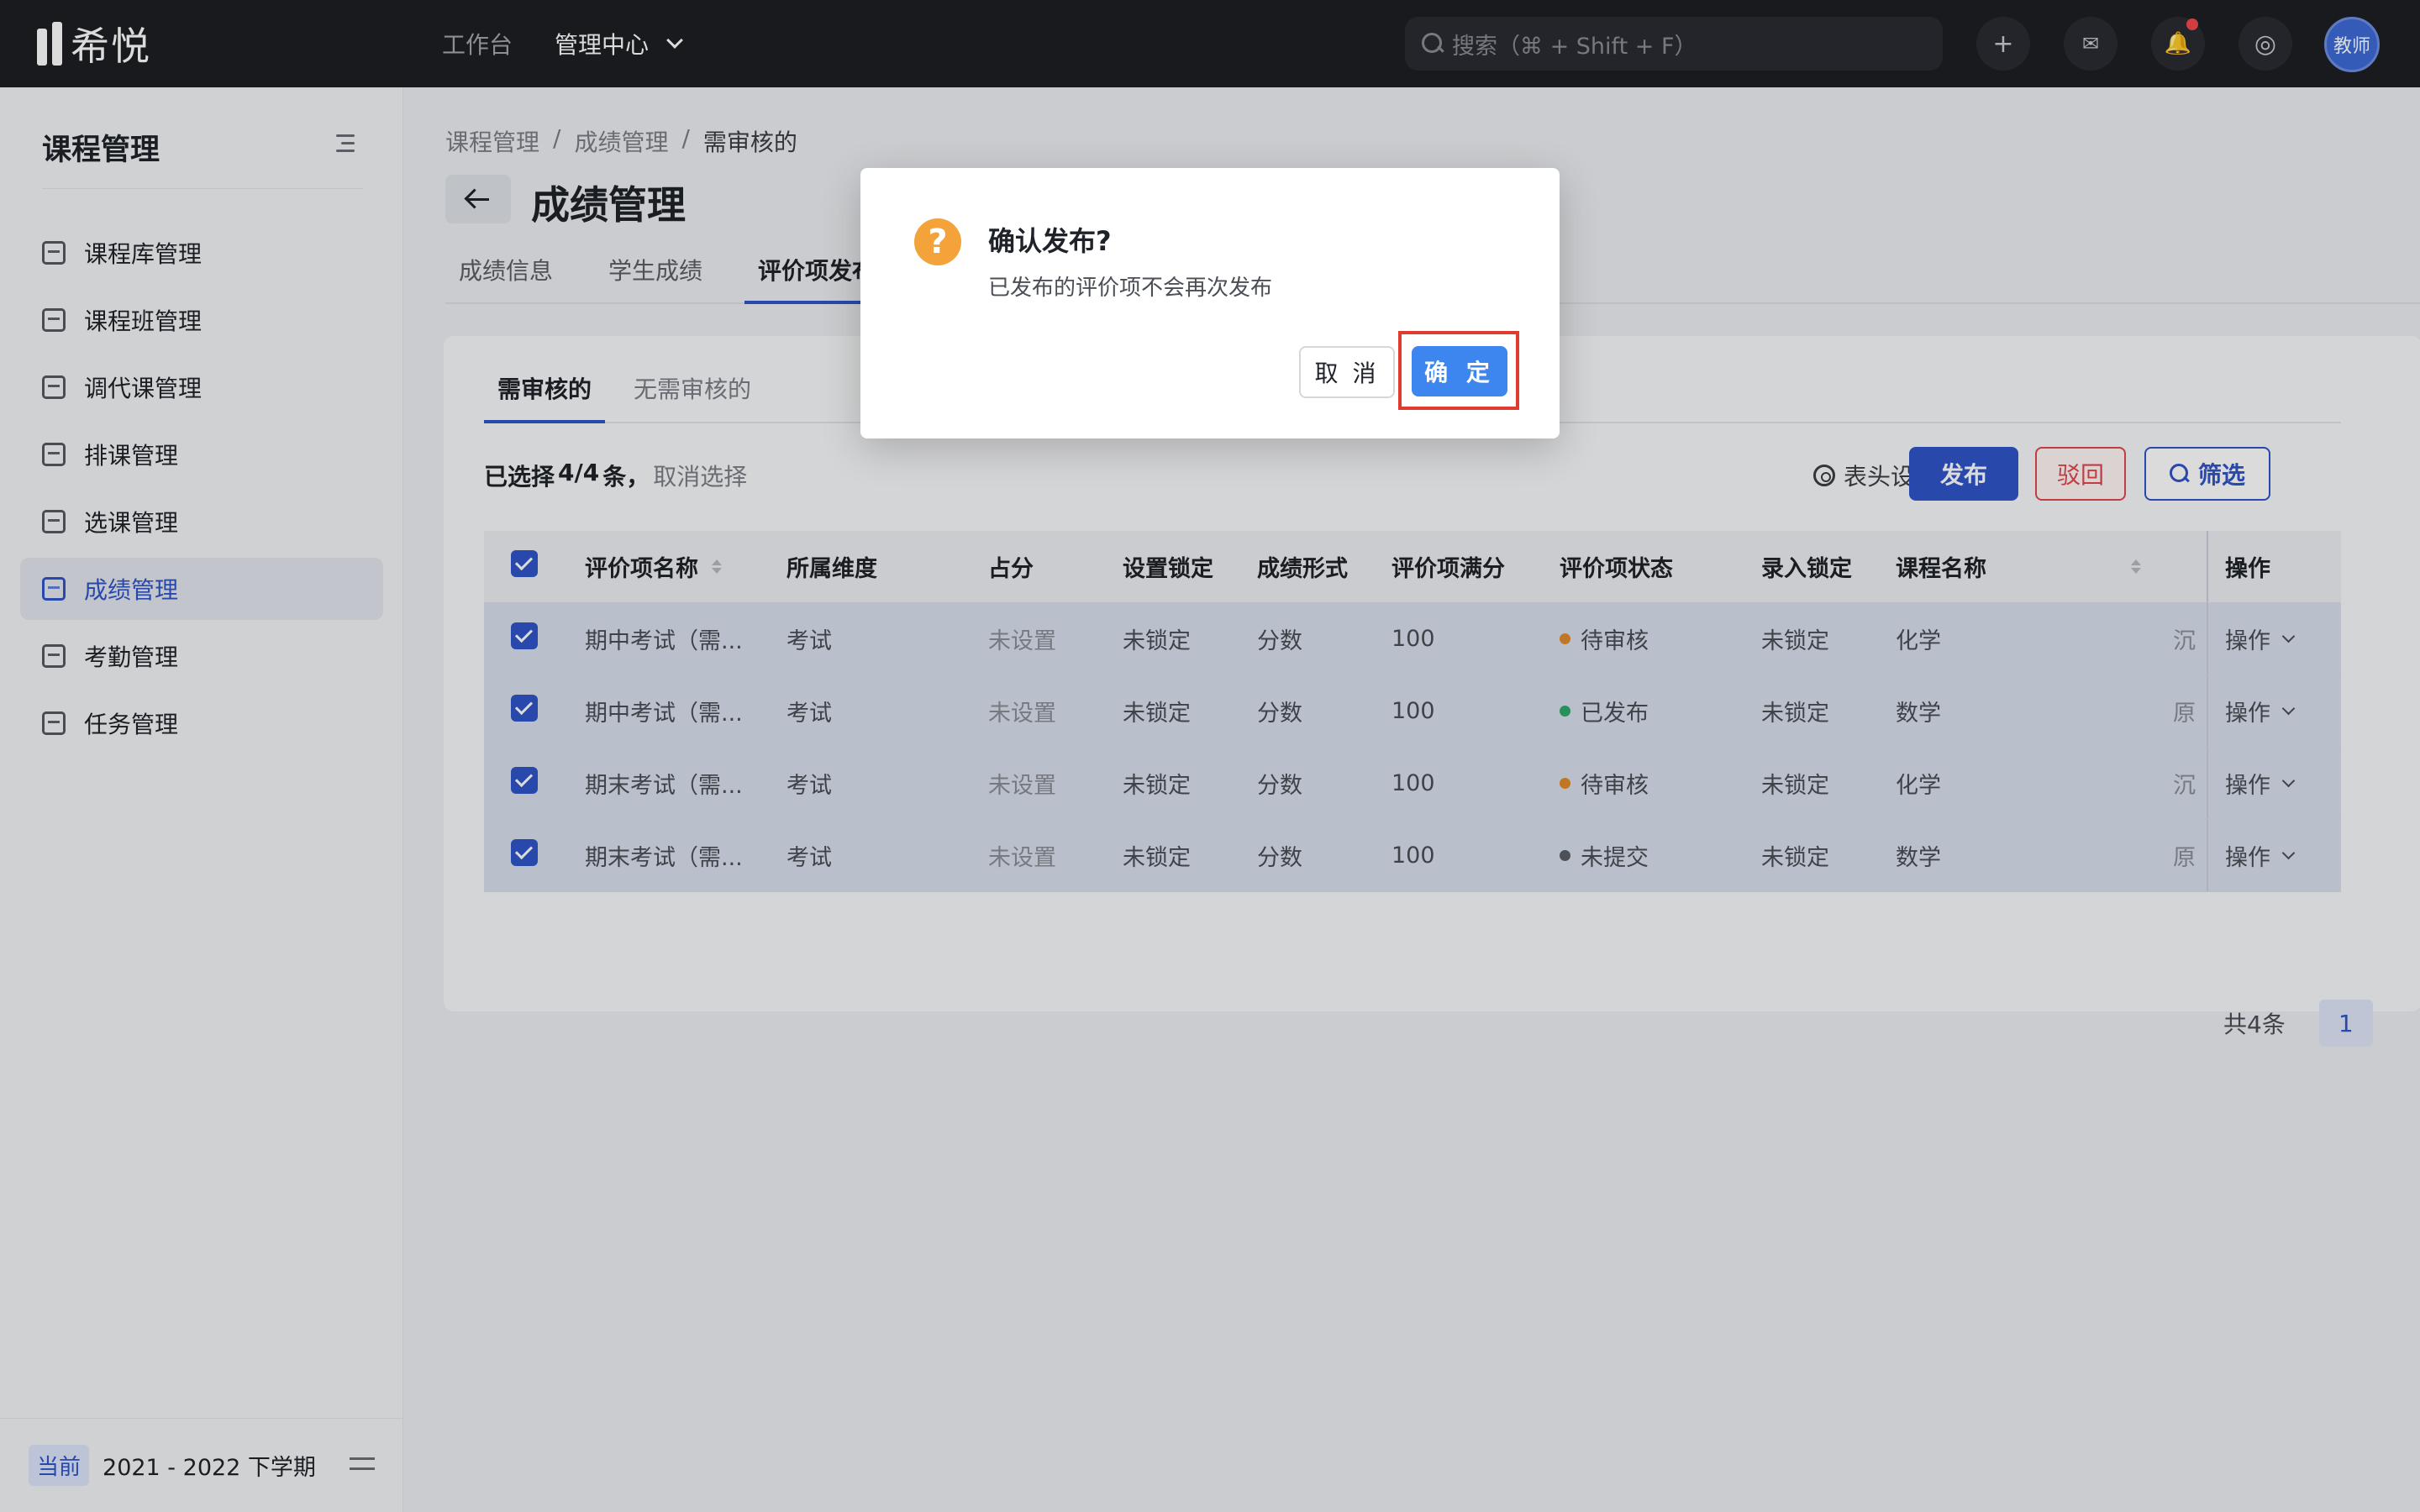  Describe the element at coordinates (1210, 303) in the screenshot. I see `confirm-dialog: ? 确认发布? 已发布的评价项不会再次发布 取 消 确 定` at that location.